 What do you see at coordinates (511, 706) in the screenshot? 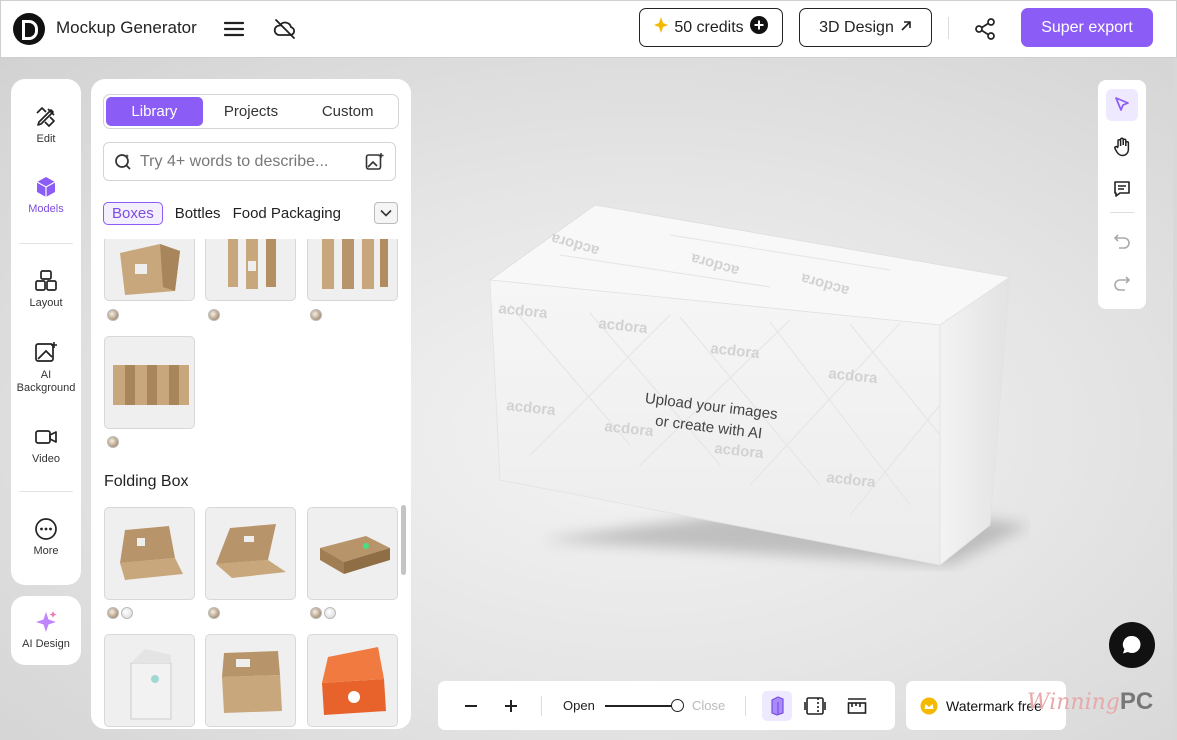
I see `zoom-in-icon` at bounding box center [511, 706].